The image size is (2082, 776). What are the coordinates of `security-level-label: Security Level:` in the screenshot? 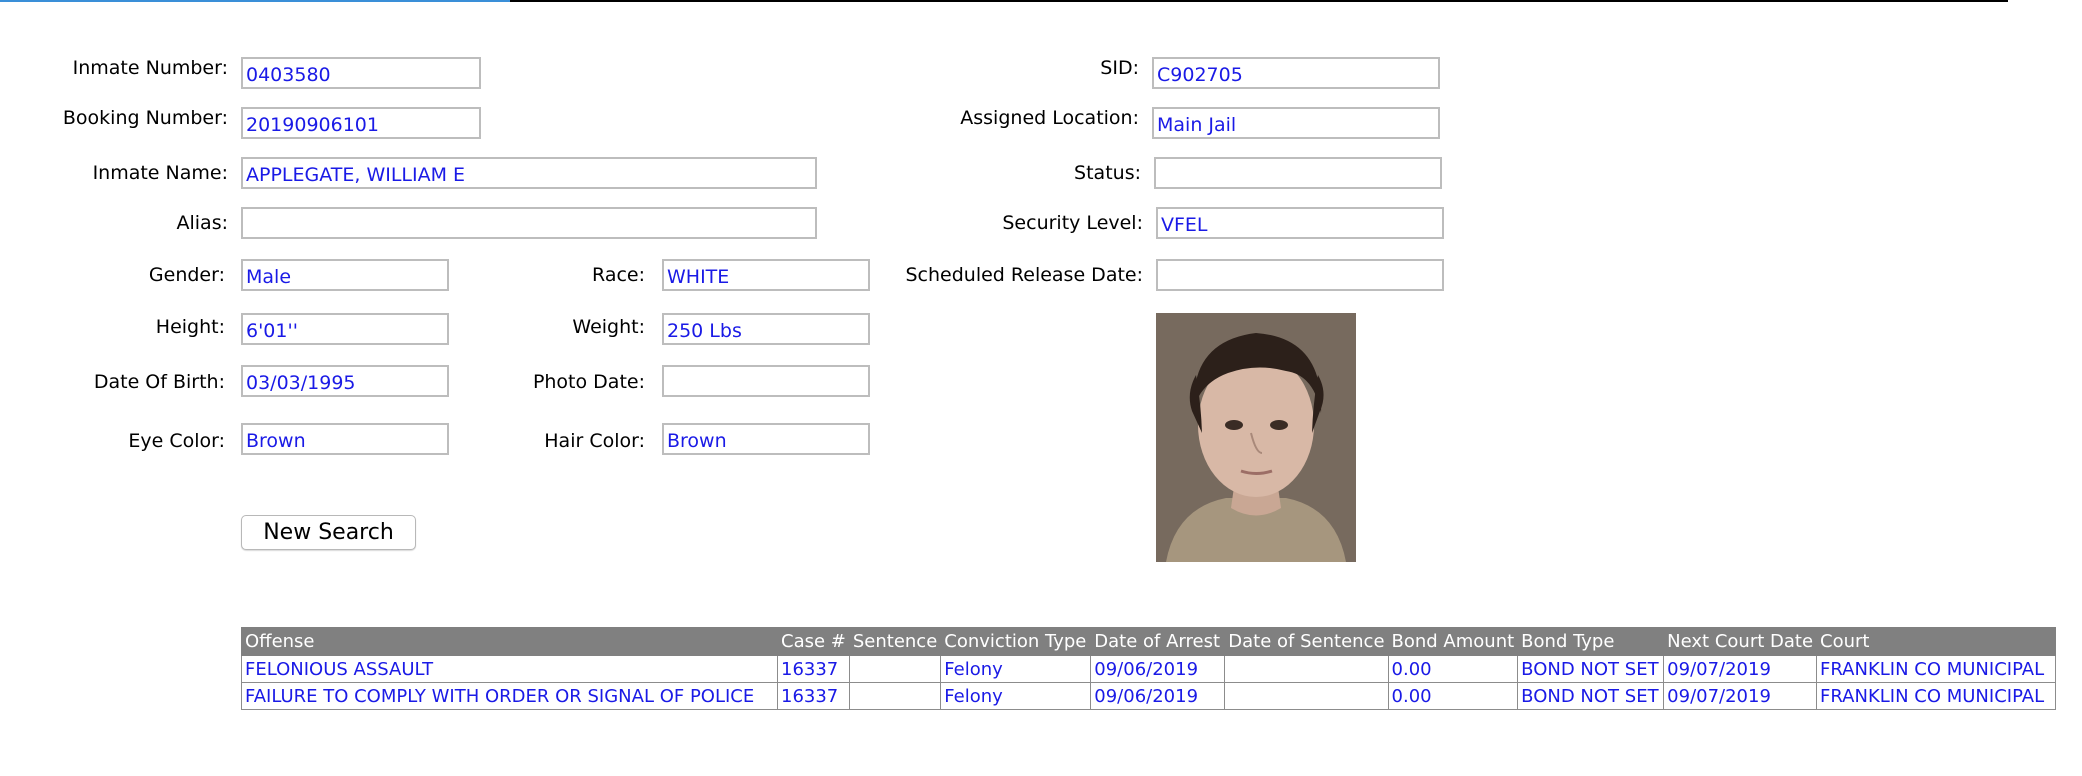 It's located at (1072, 223).